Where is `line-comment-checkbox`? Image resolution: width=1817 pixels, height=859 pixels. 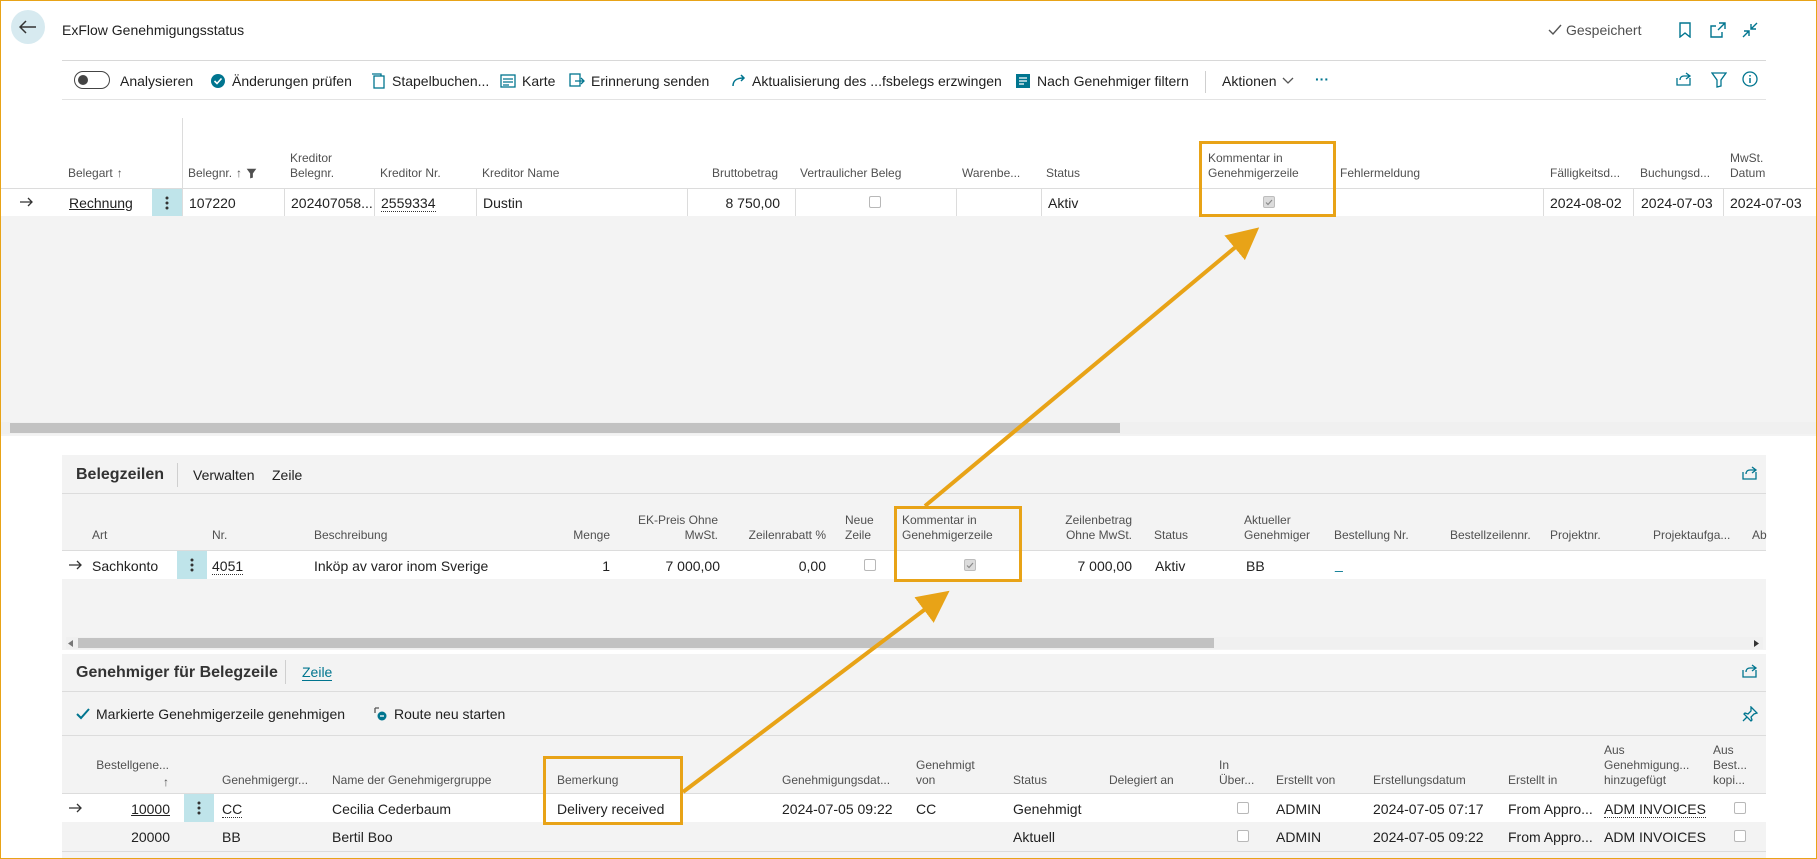
line-comment-checkbox is located at coordinates (970, 565).